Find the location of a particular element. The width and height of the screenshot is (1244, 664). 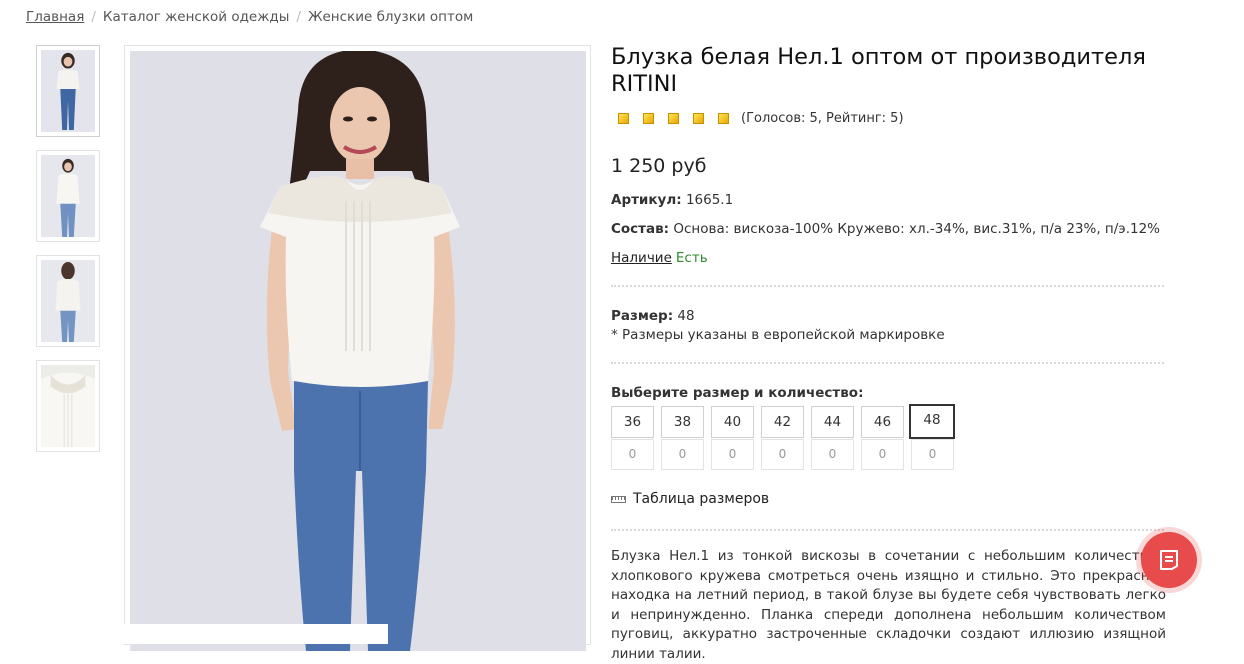

quantity-input-40: 0 is located at coordinates (732, 454).